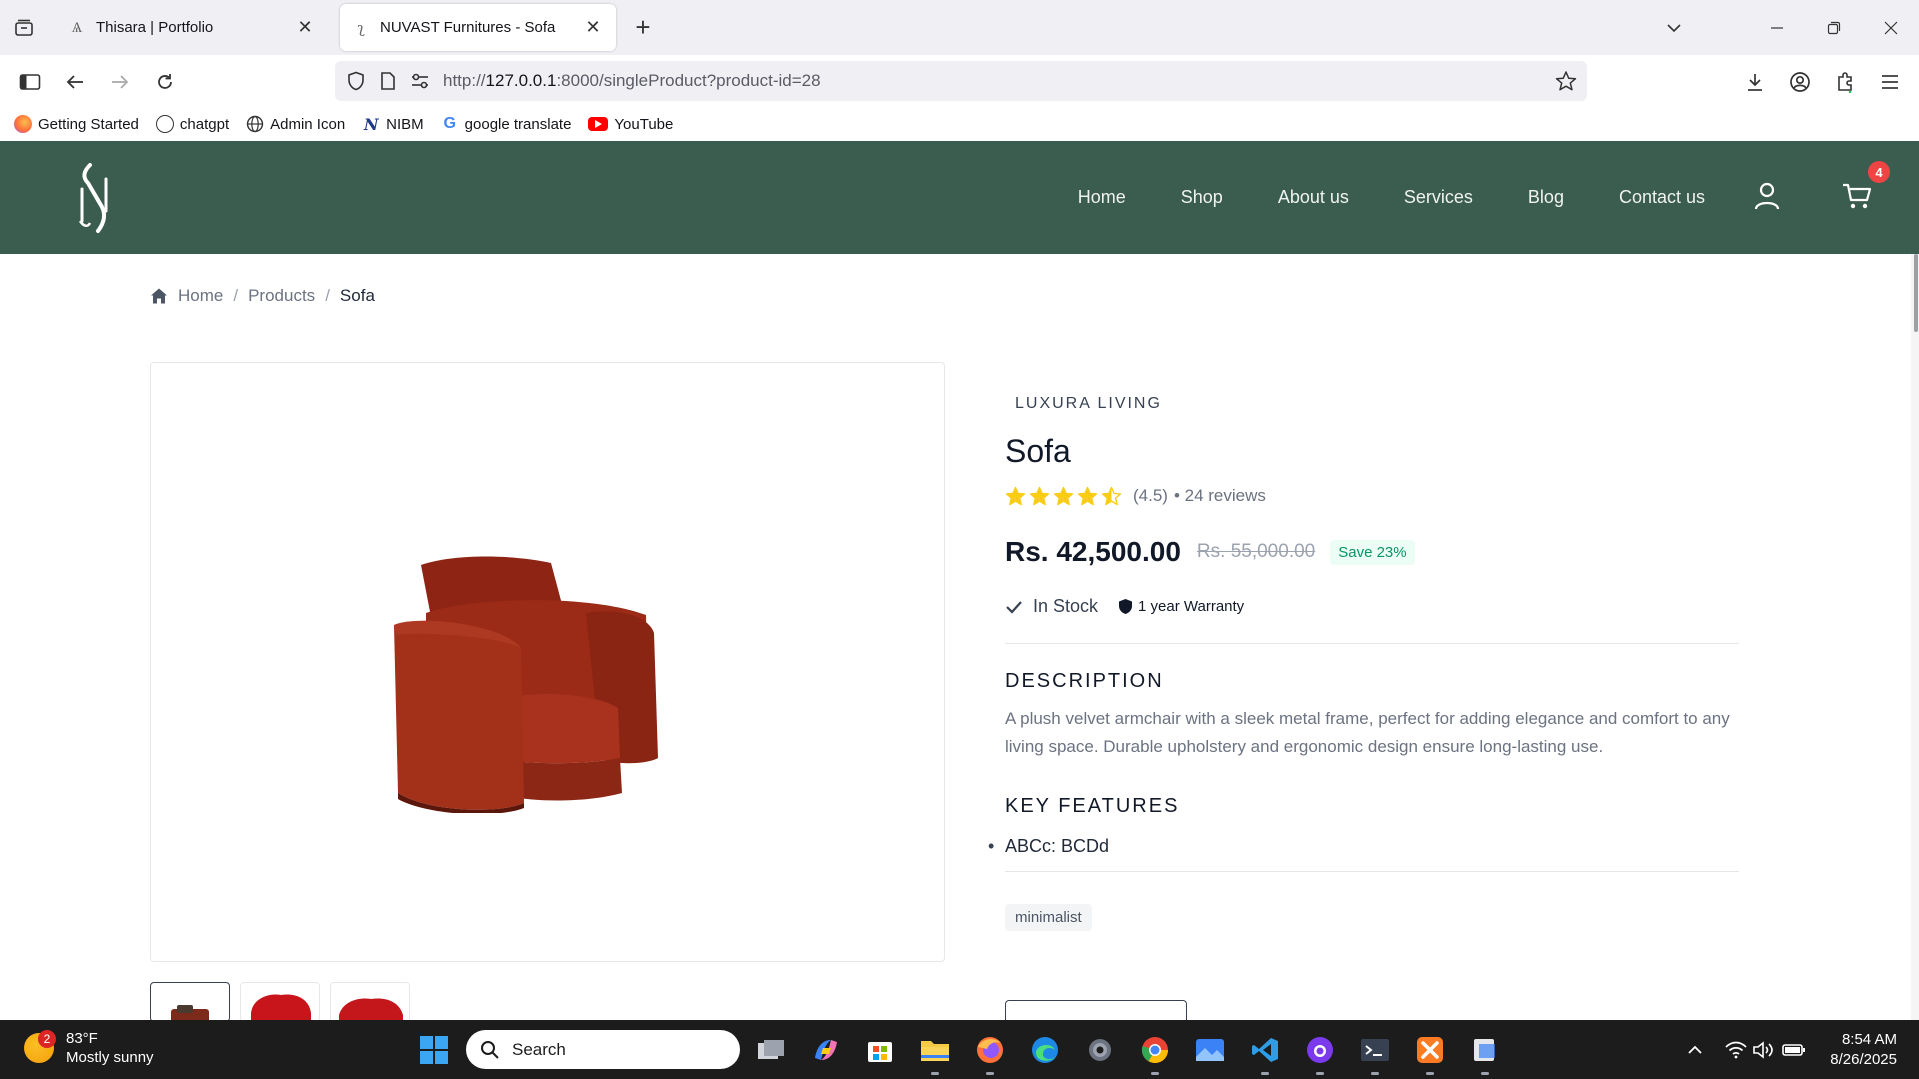  I want to click on rating-value: (4.5), so click(1150, 495).